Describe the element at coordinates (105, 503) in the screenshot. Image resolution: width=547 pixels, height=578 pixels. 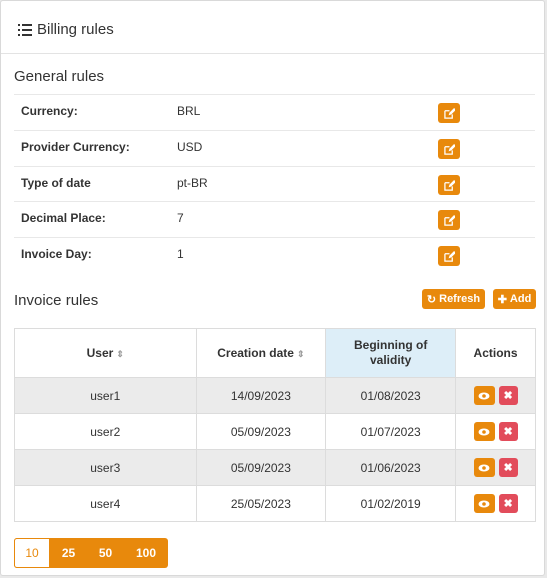
I see `cell-user: user4` at that location.